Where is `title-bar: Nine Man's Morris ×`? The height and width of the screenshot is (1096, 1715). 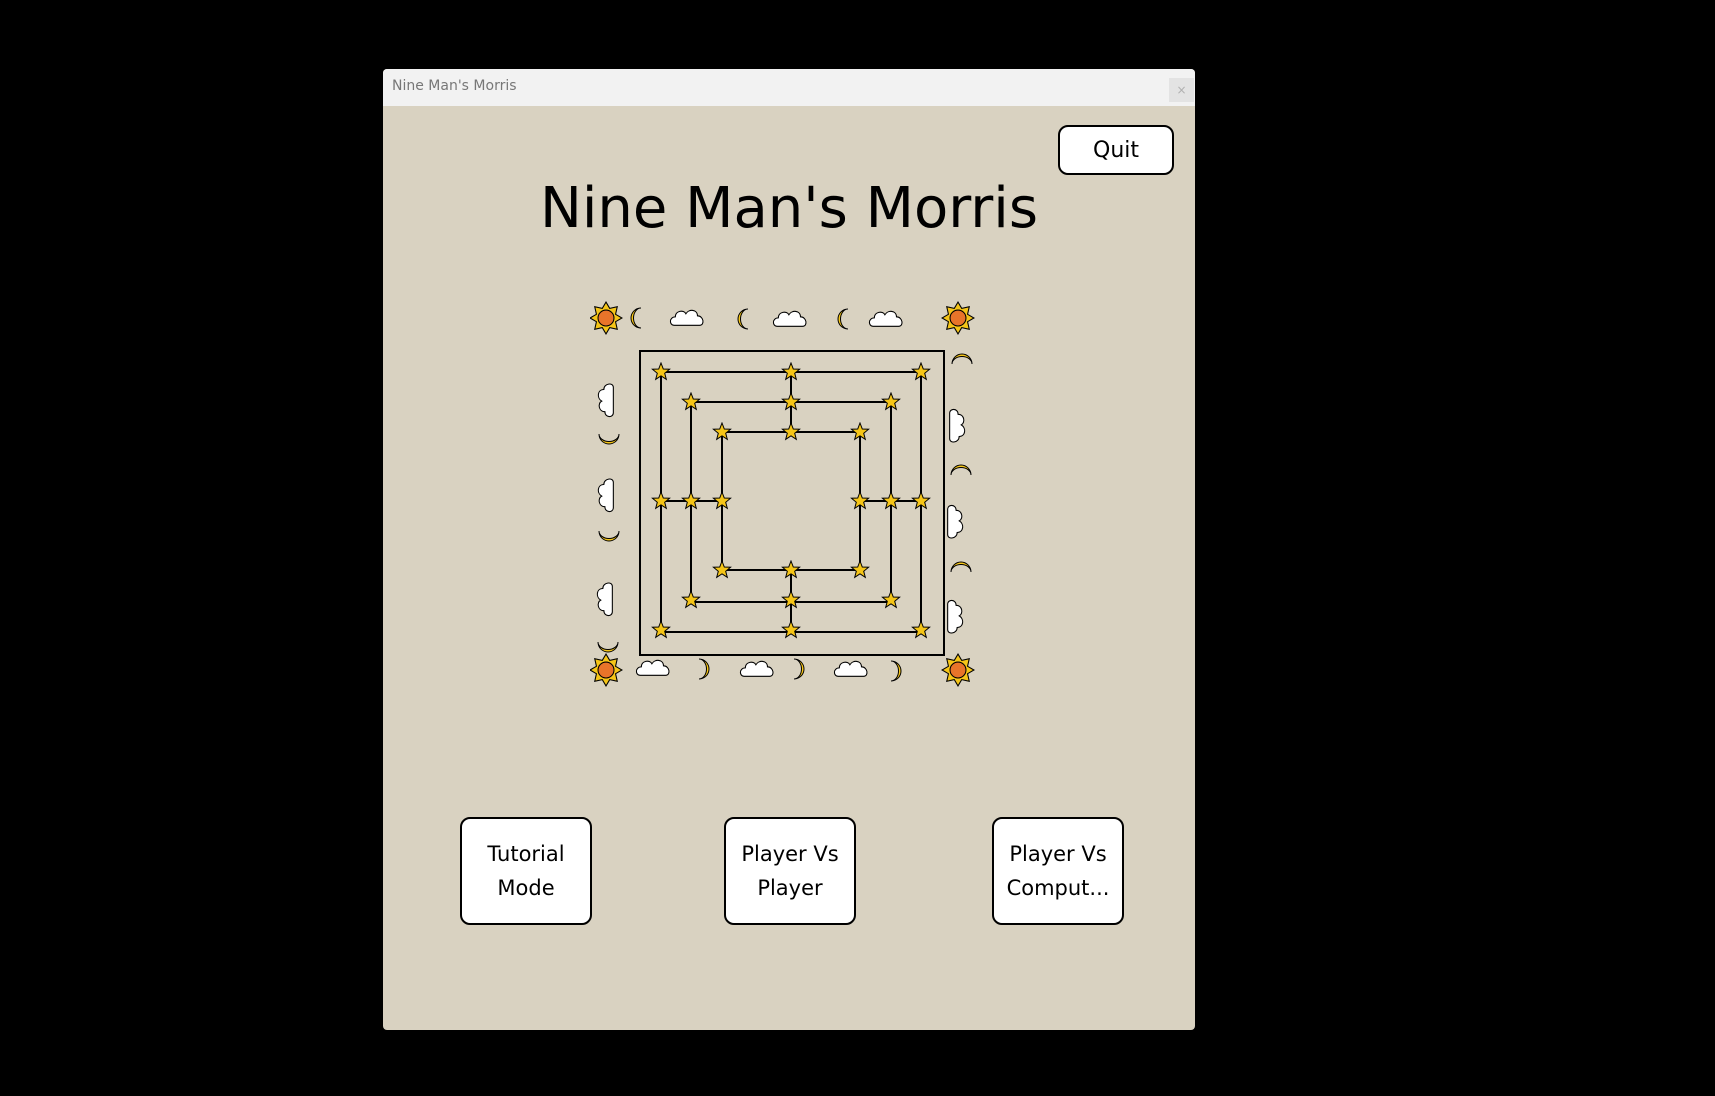
title-bar: Nine Man's Morris × is located at coordinates (789, 87).